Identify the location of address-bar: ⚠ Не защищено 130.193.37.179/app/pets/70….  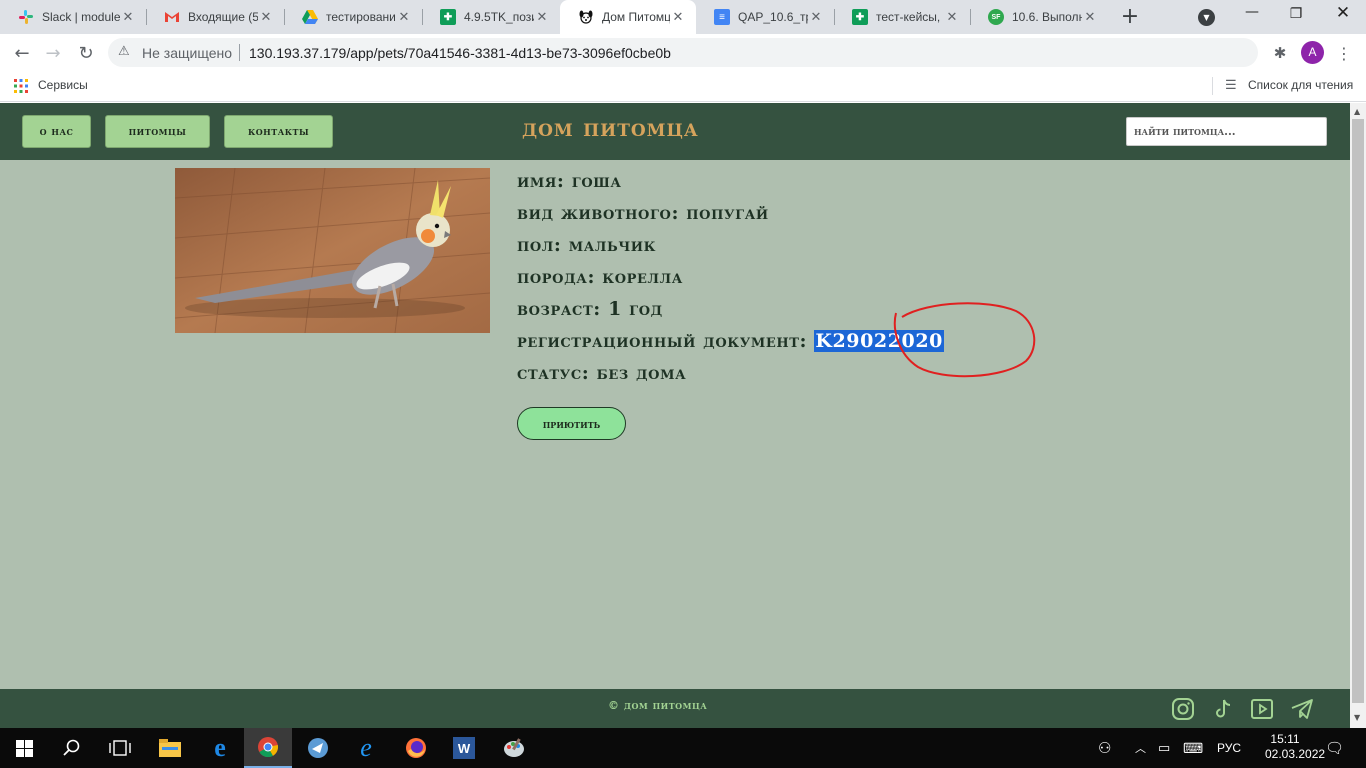
(683, 52).